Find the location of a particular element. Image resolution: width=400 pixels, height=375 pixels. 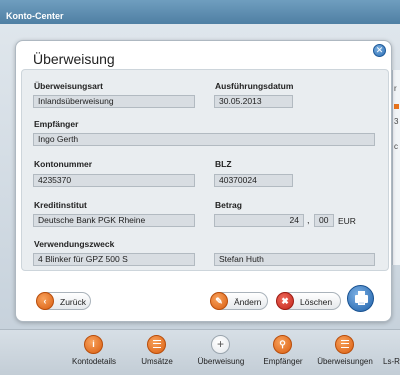

right-panel-text-2: 3 is located at coordinates (396, 121).